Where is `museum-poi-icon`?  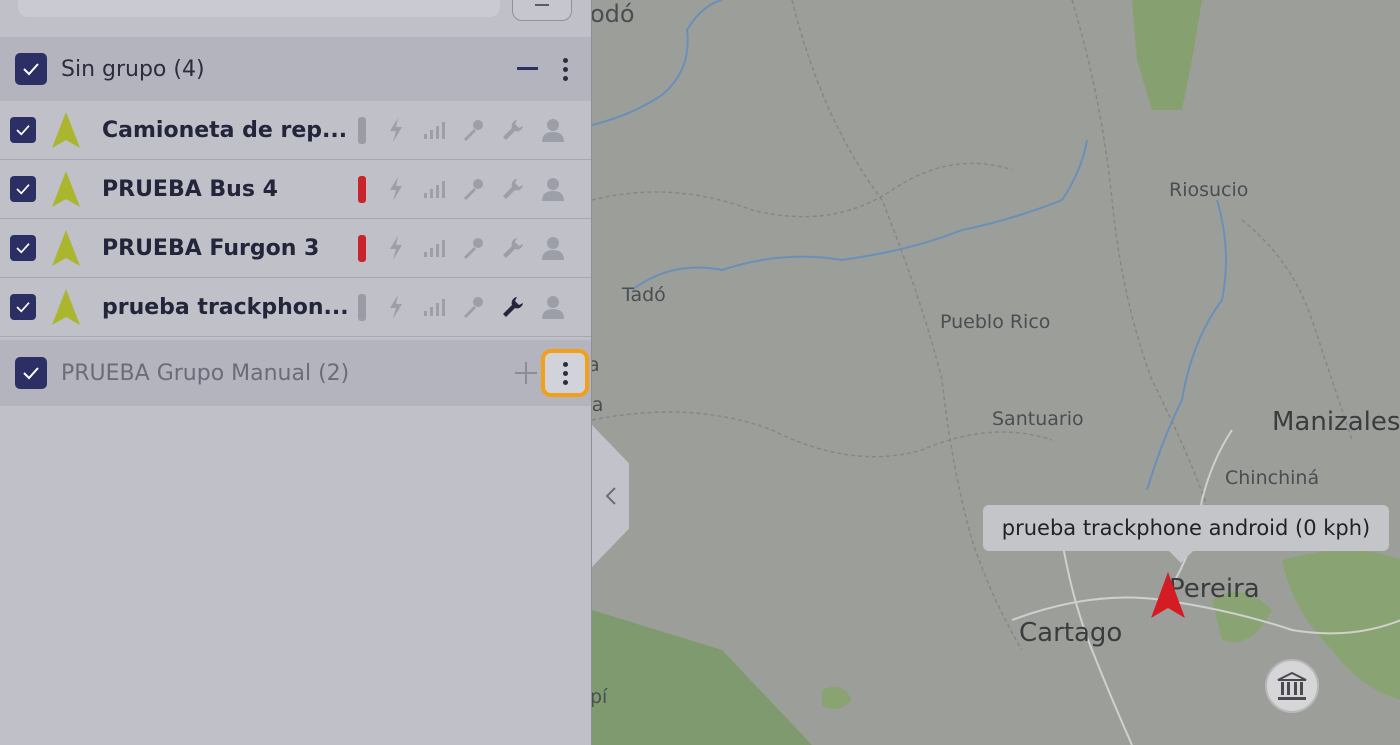 museum-poi-icon is located at coordinates (1292, 686).